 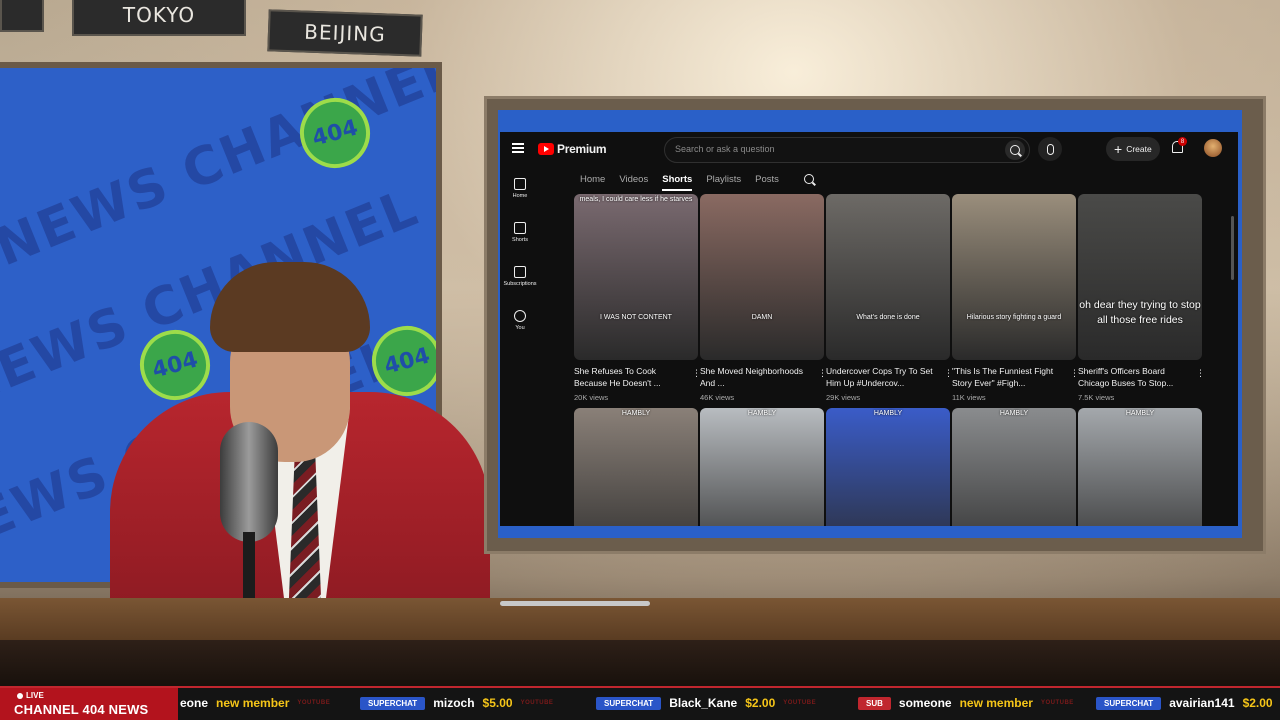 I want to click on search-icon, so click(x=809, y=179).